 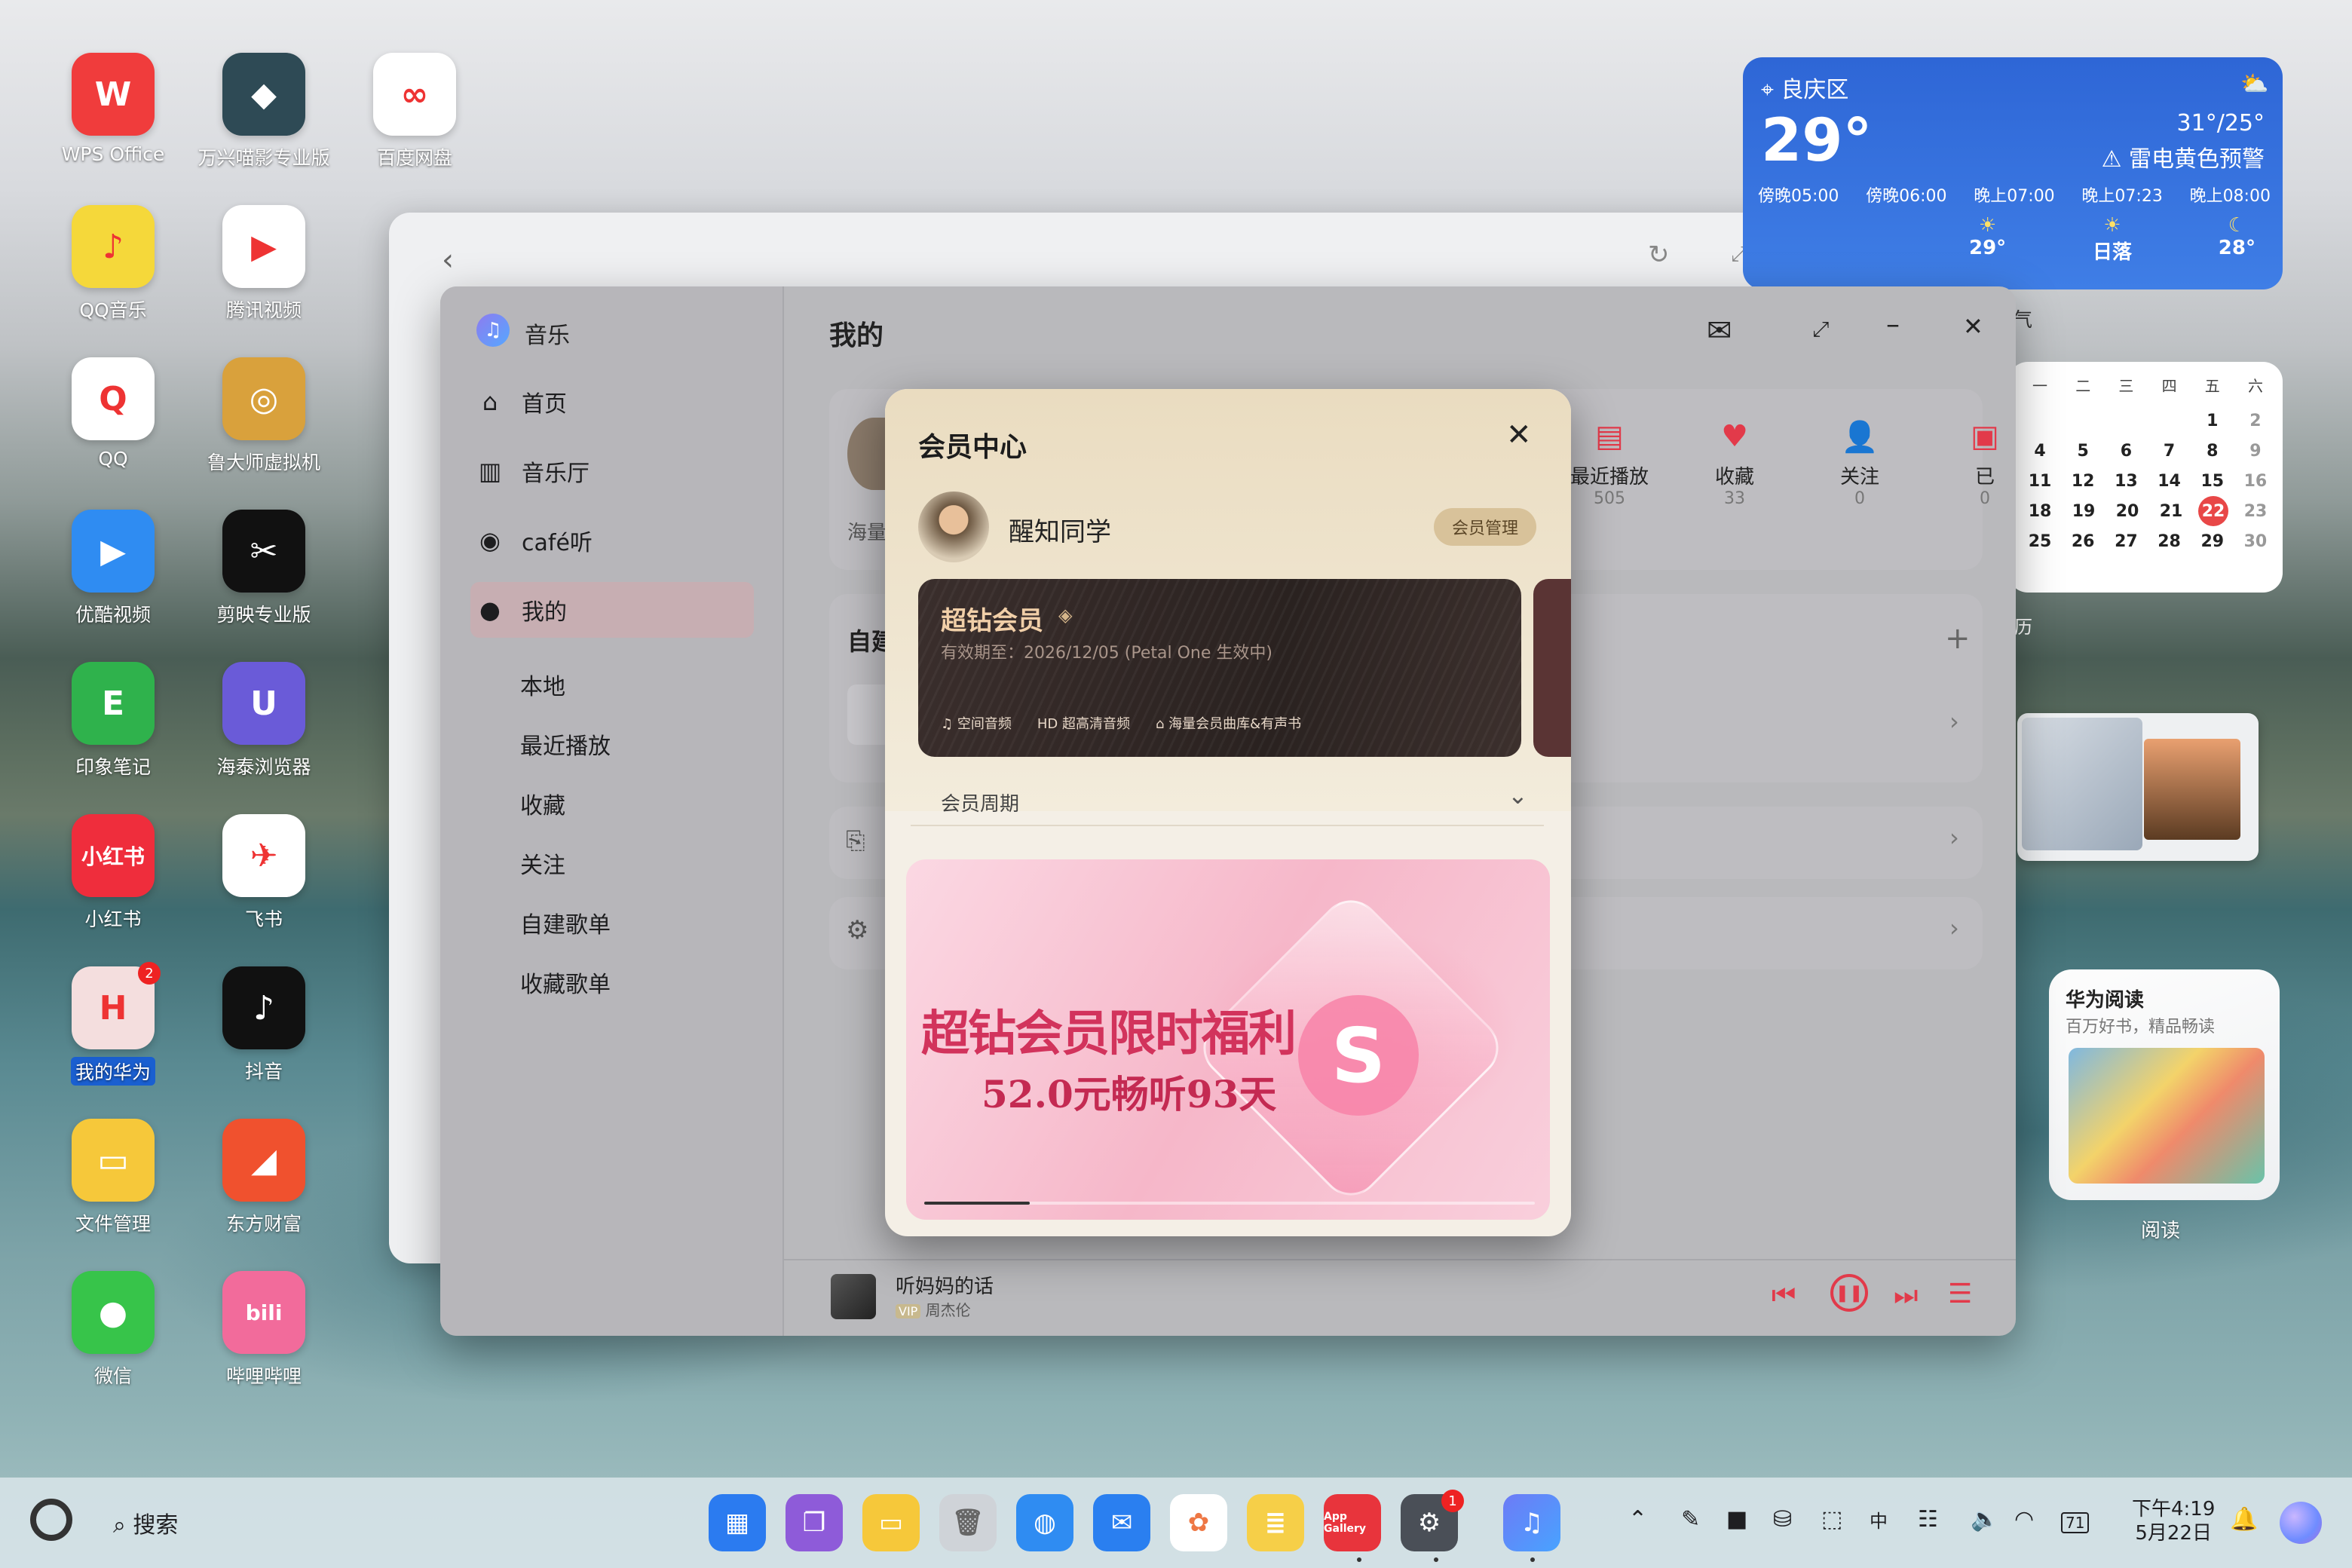 What do you see at coordinates (2212, 541) in the screenshot?
I see `calendar-day: 29` at bounding box center [2212, 541].